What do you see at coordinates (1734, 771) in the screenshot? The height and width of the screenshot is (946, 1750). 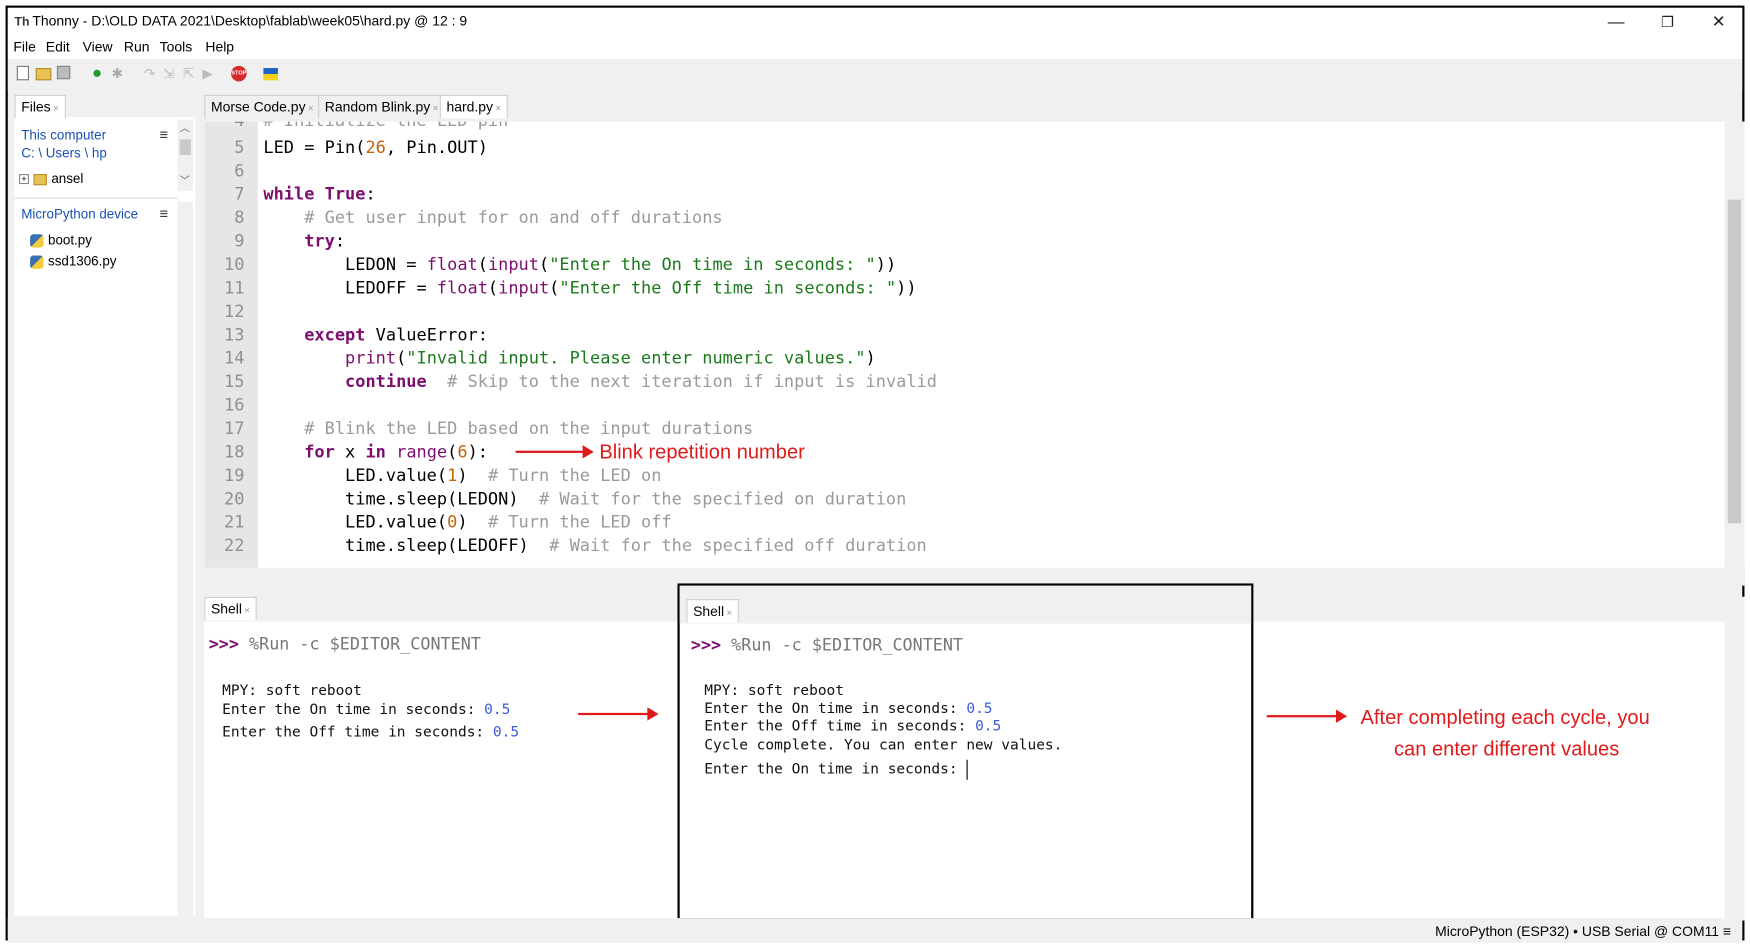 I see `shell-scrollbar` at bounding box center [1734, 771].